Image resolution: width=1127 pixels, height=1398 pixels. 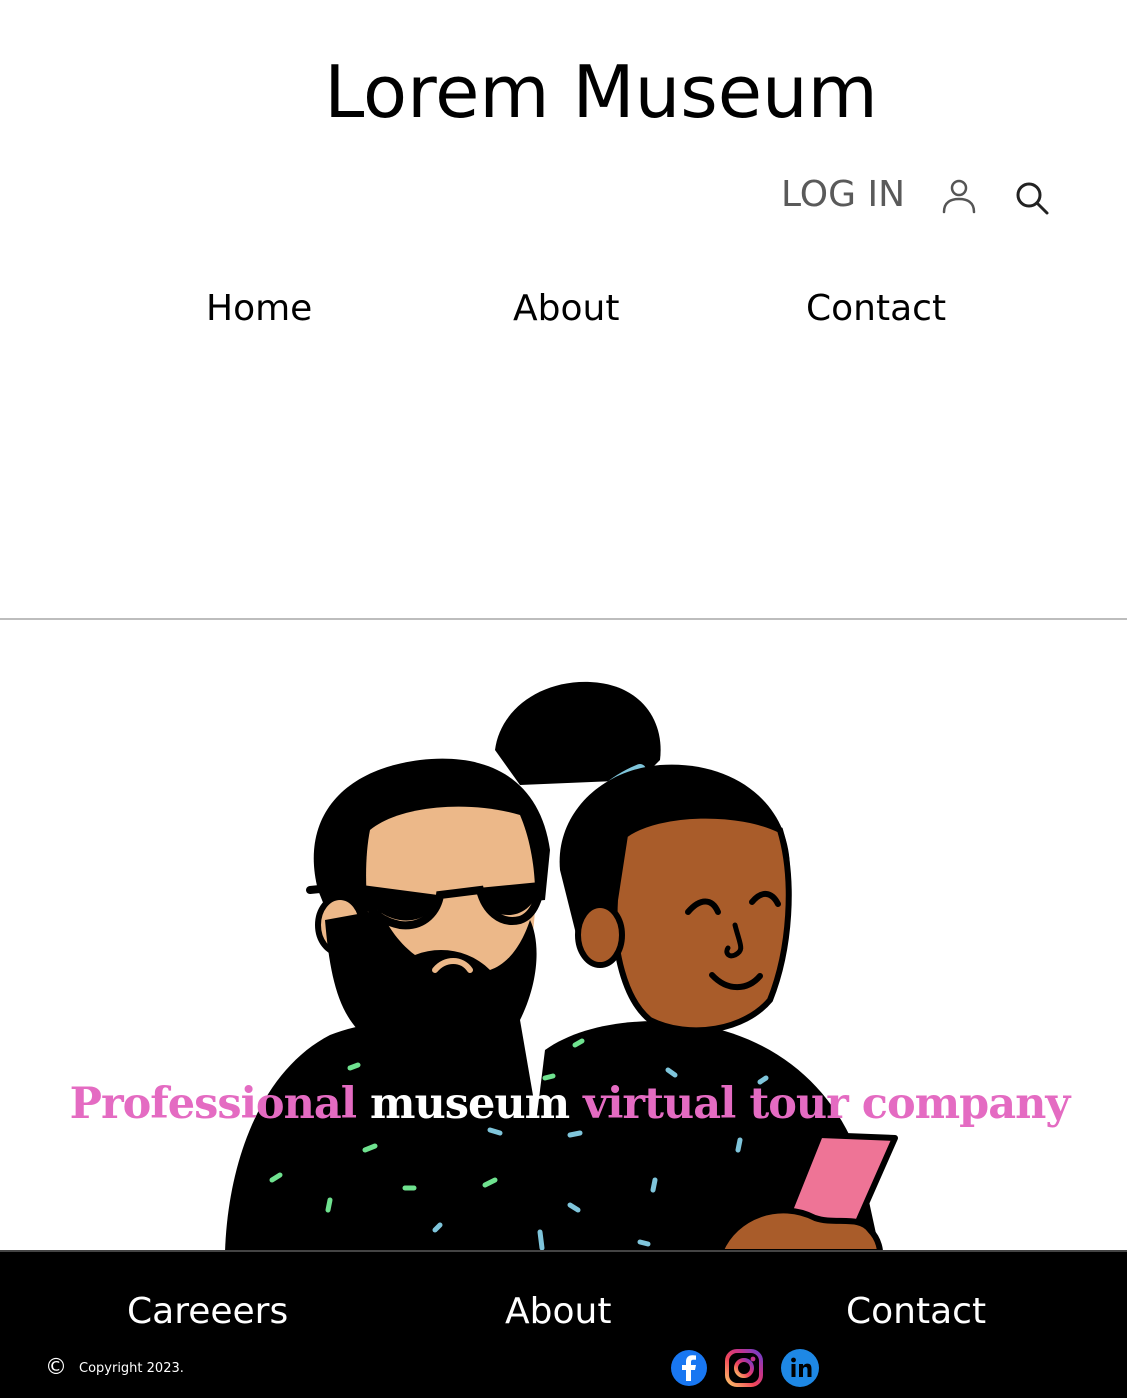 I want to click on footer-contact-link: Contact, so click(x=916, y=1312).